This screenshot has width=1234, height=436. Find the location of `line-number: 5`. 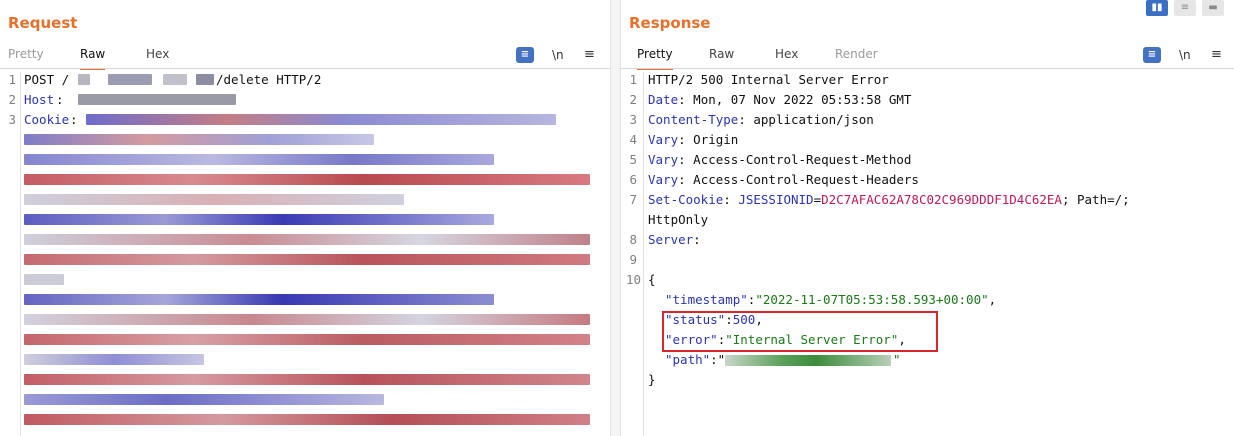

line-number: 5 is located at coordinates (633, 159).